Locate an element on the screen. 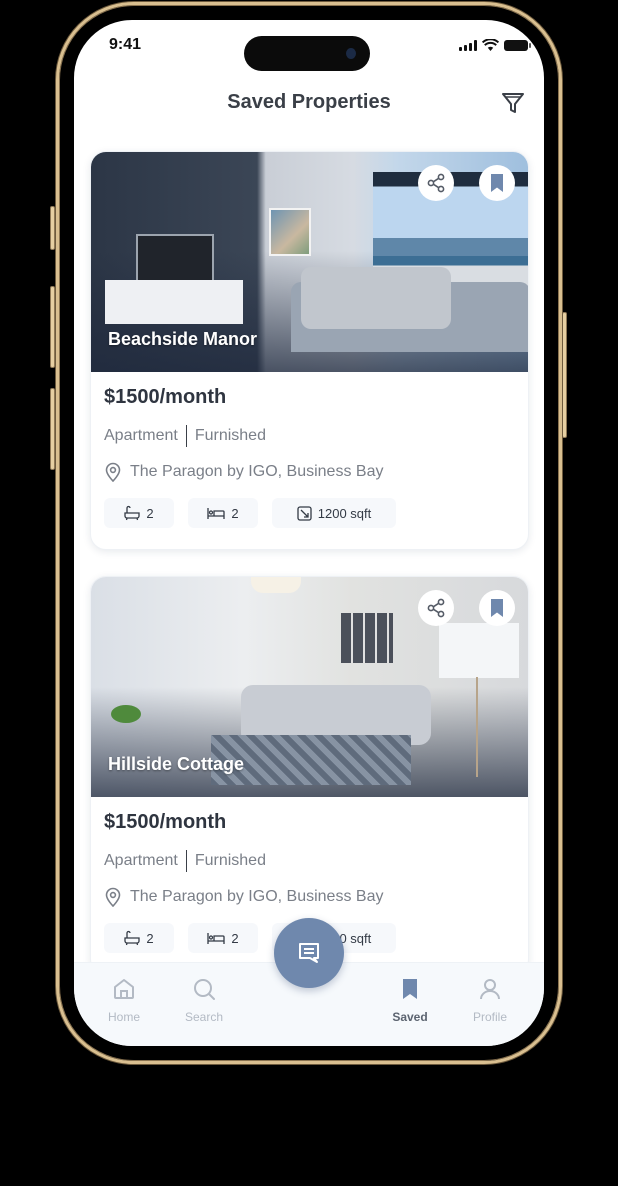 Image resolution: width=618 pixels, height=1186 pixels. status-icons is located at coordinates (495, 45).